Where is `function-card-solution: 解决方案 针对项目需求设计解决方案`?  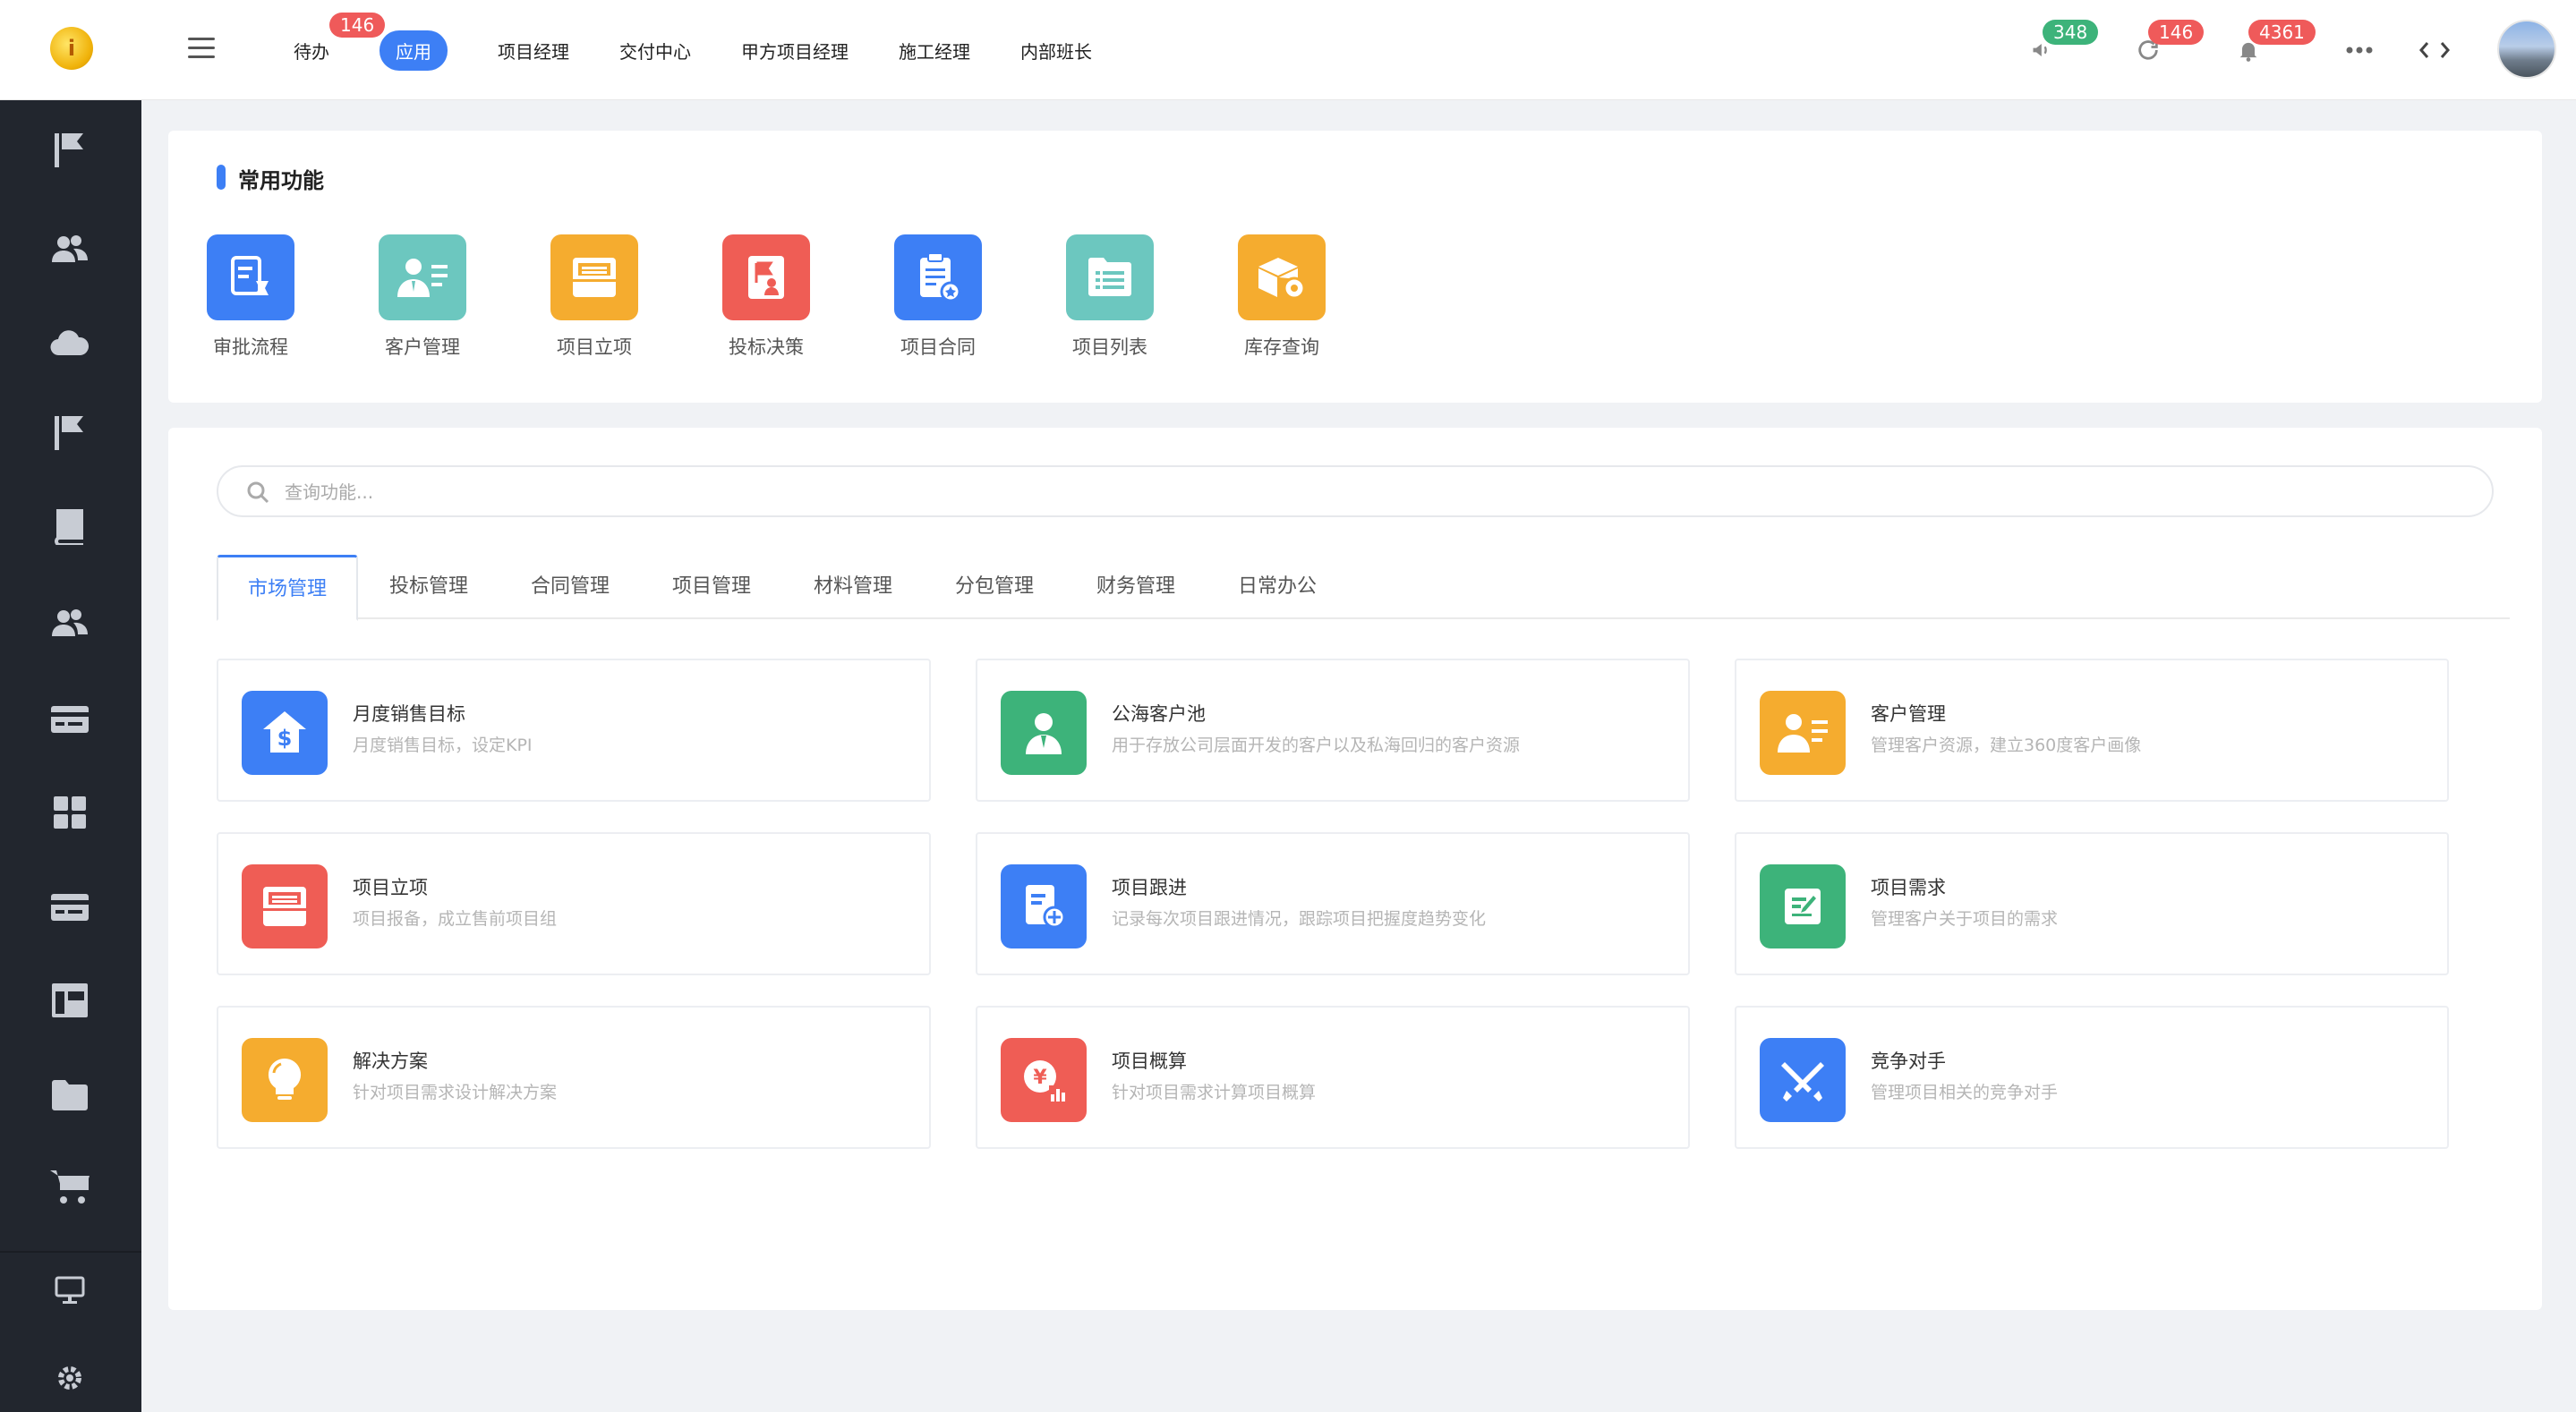 function-card-solution: 解决方案 针对项目需求设计解决方案 is located at coordinates (574, 1077).